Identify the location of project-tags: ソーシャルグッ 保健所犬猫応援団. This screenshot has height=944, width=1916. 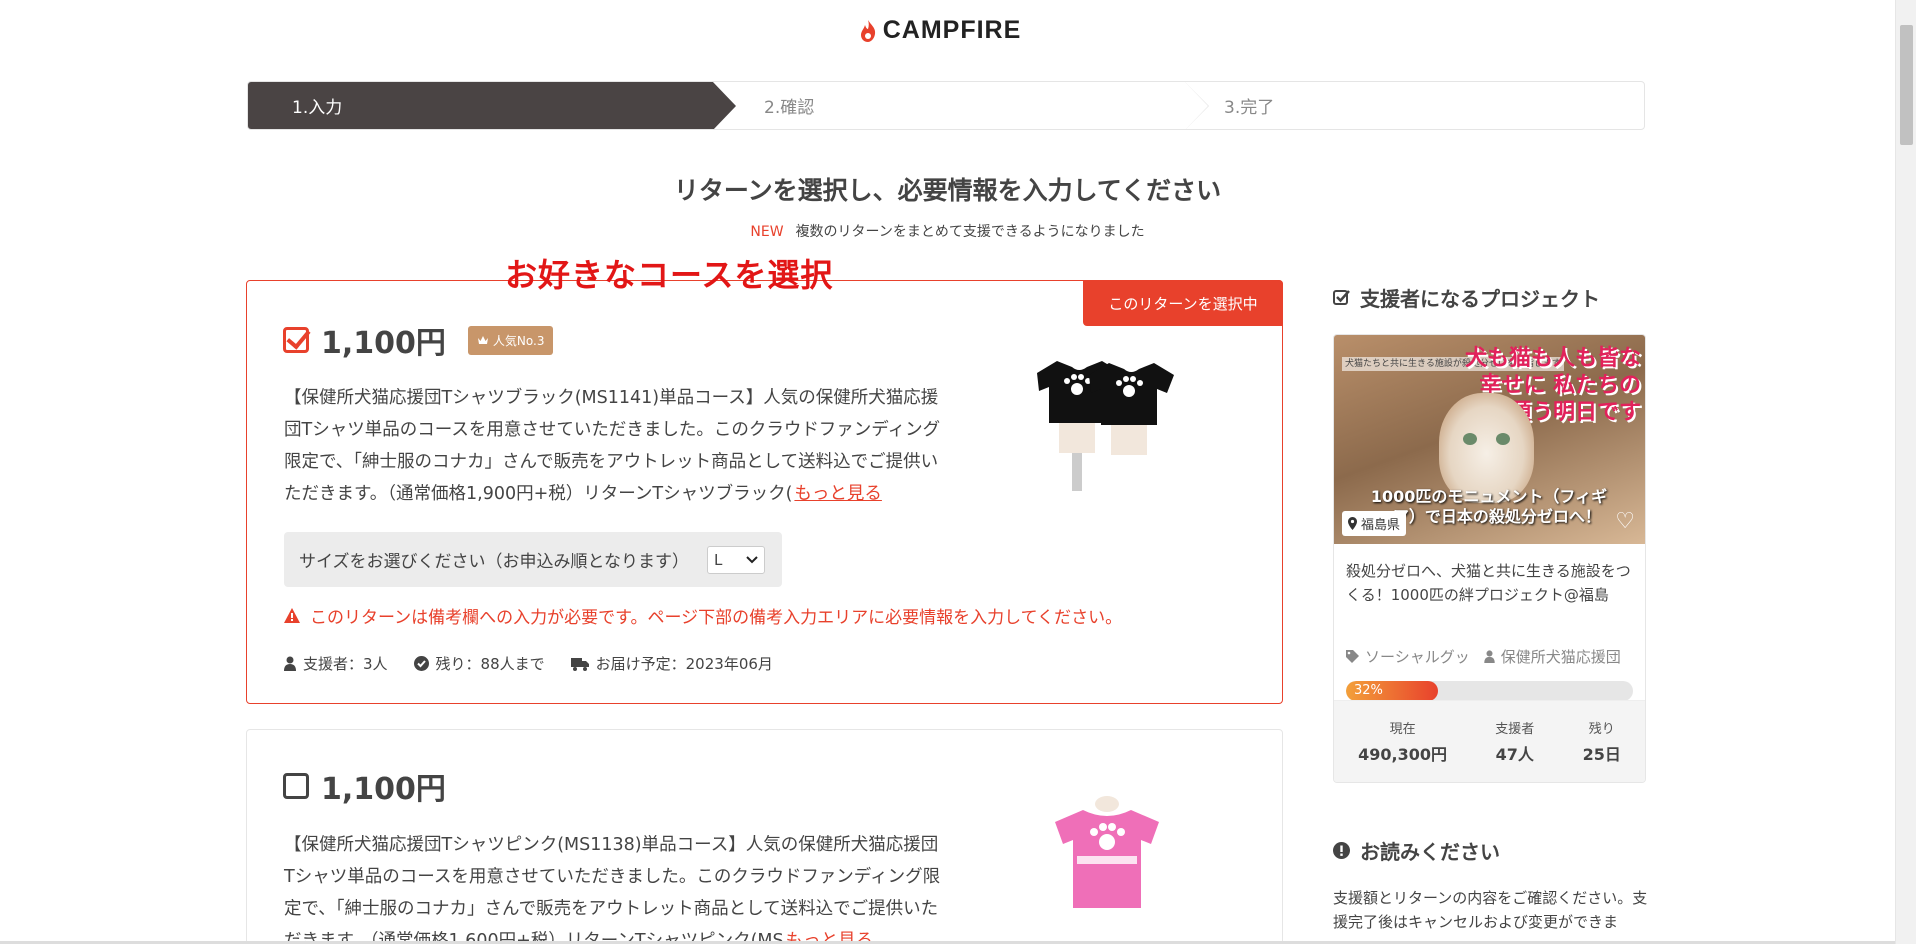
(1489, 646).